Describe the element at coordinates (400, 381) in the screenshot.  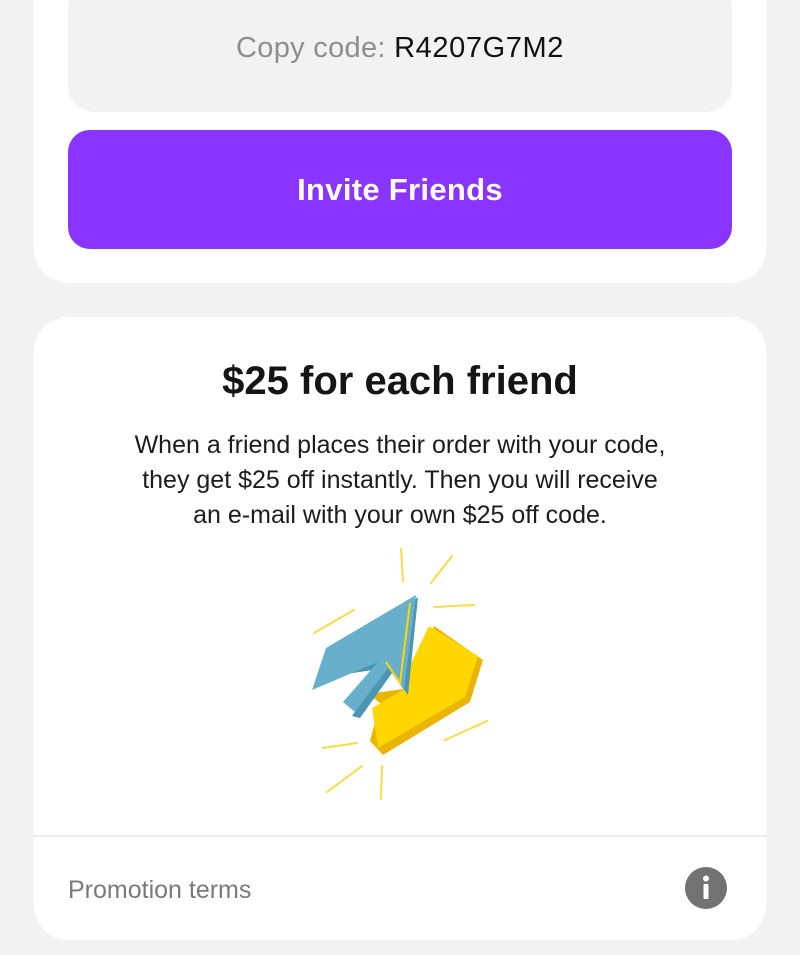
I see `reward-title: $25 for each friend` at that location.